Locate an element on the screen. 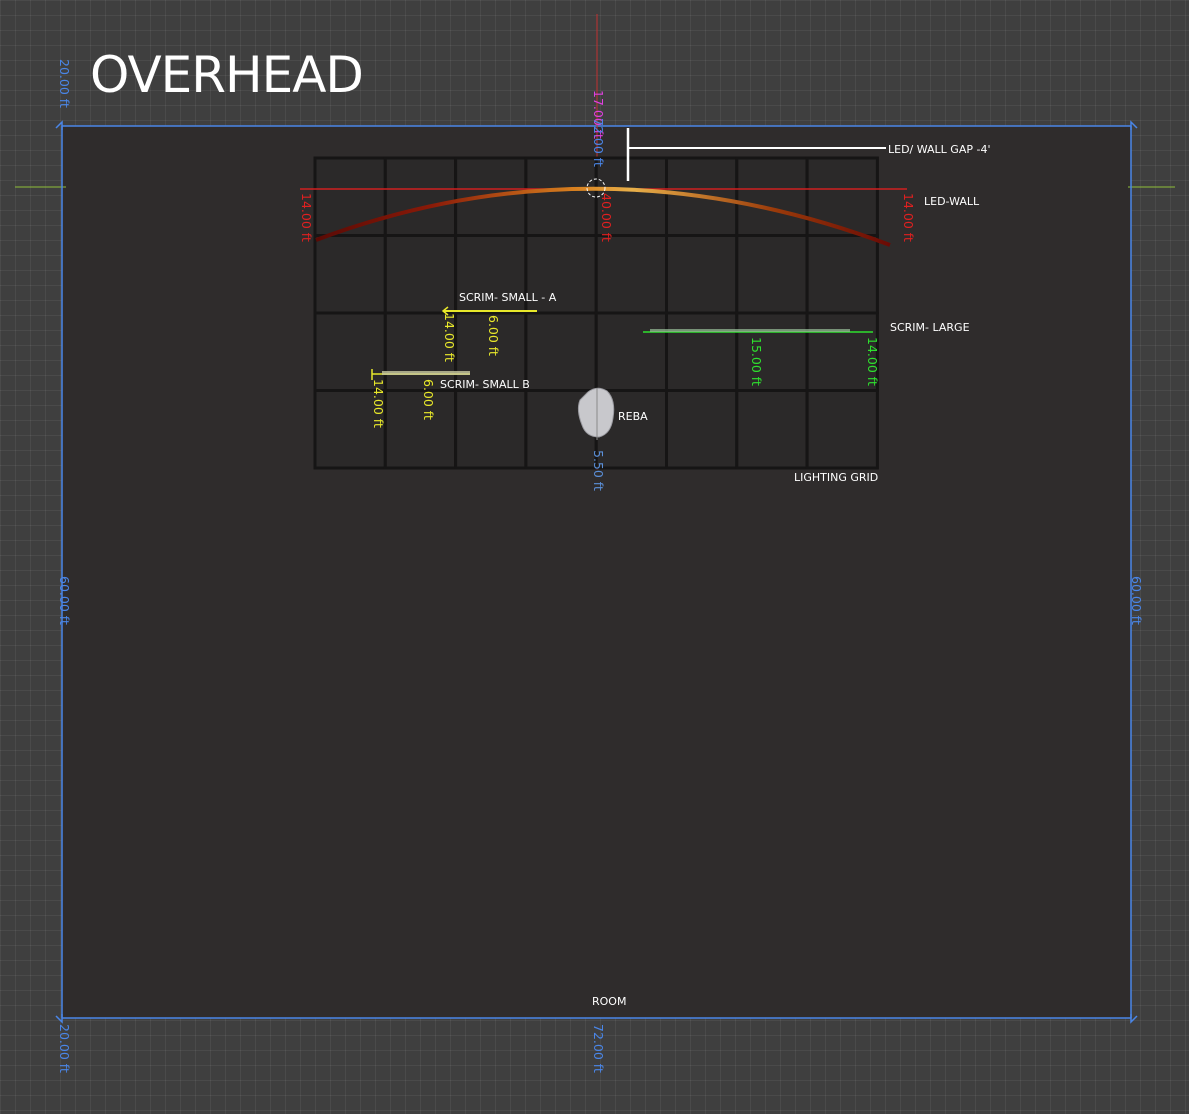  room-left-dimension: 60.00 ft is located at coordinates (64, 600).